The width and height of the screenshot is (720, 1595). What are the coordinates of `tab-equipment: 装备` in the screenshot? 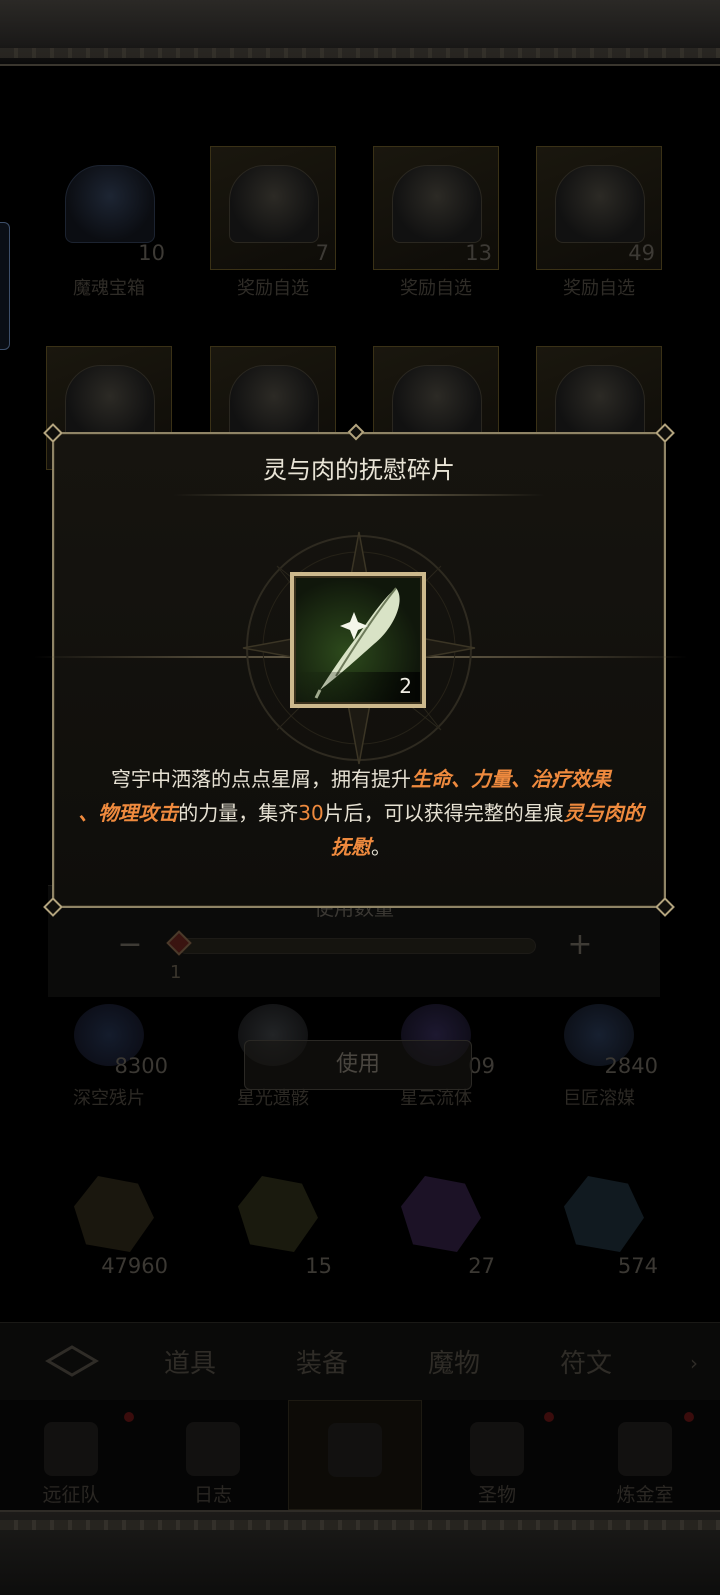 It's located at (322, 1361).